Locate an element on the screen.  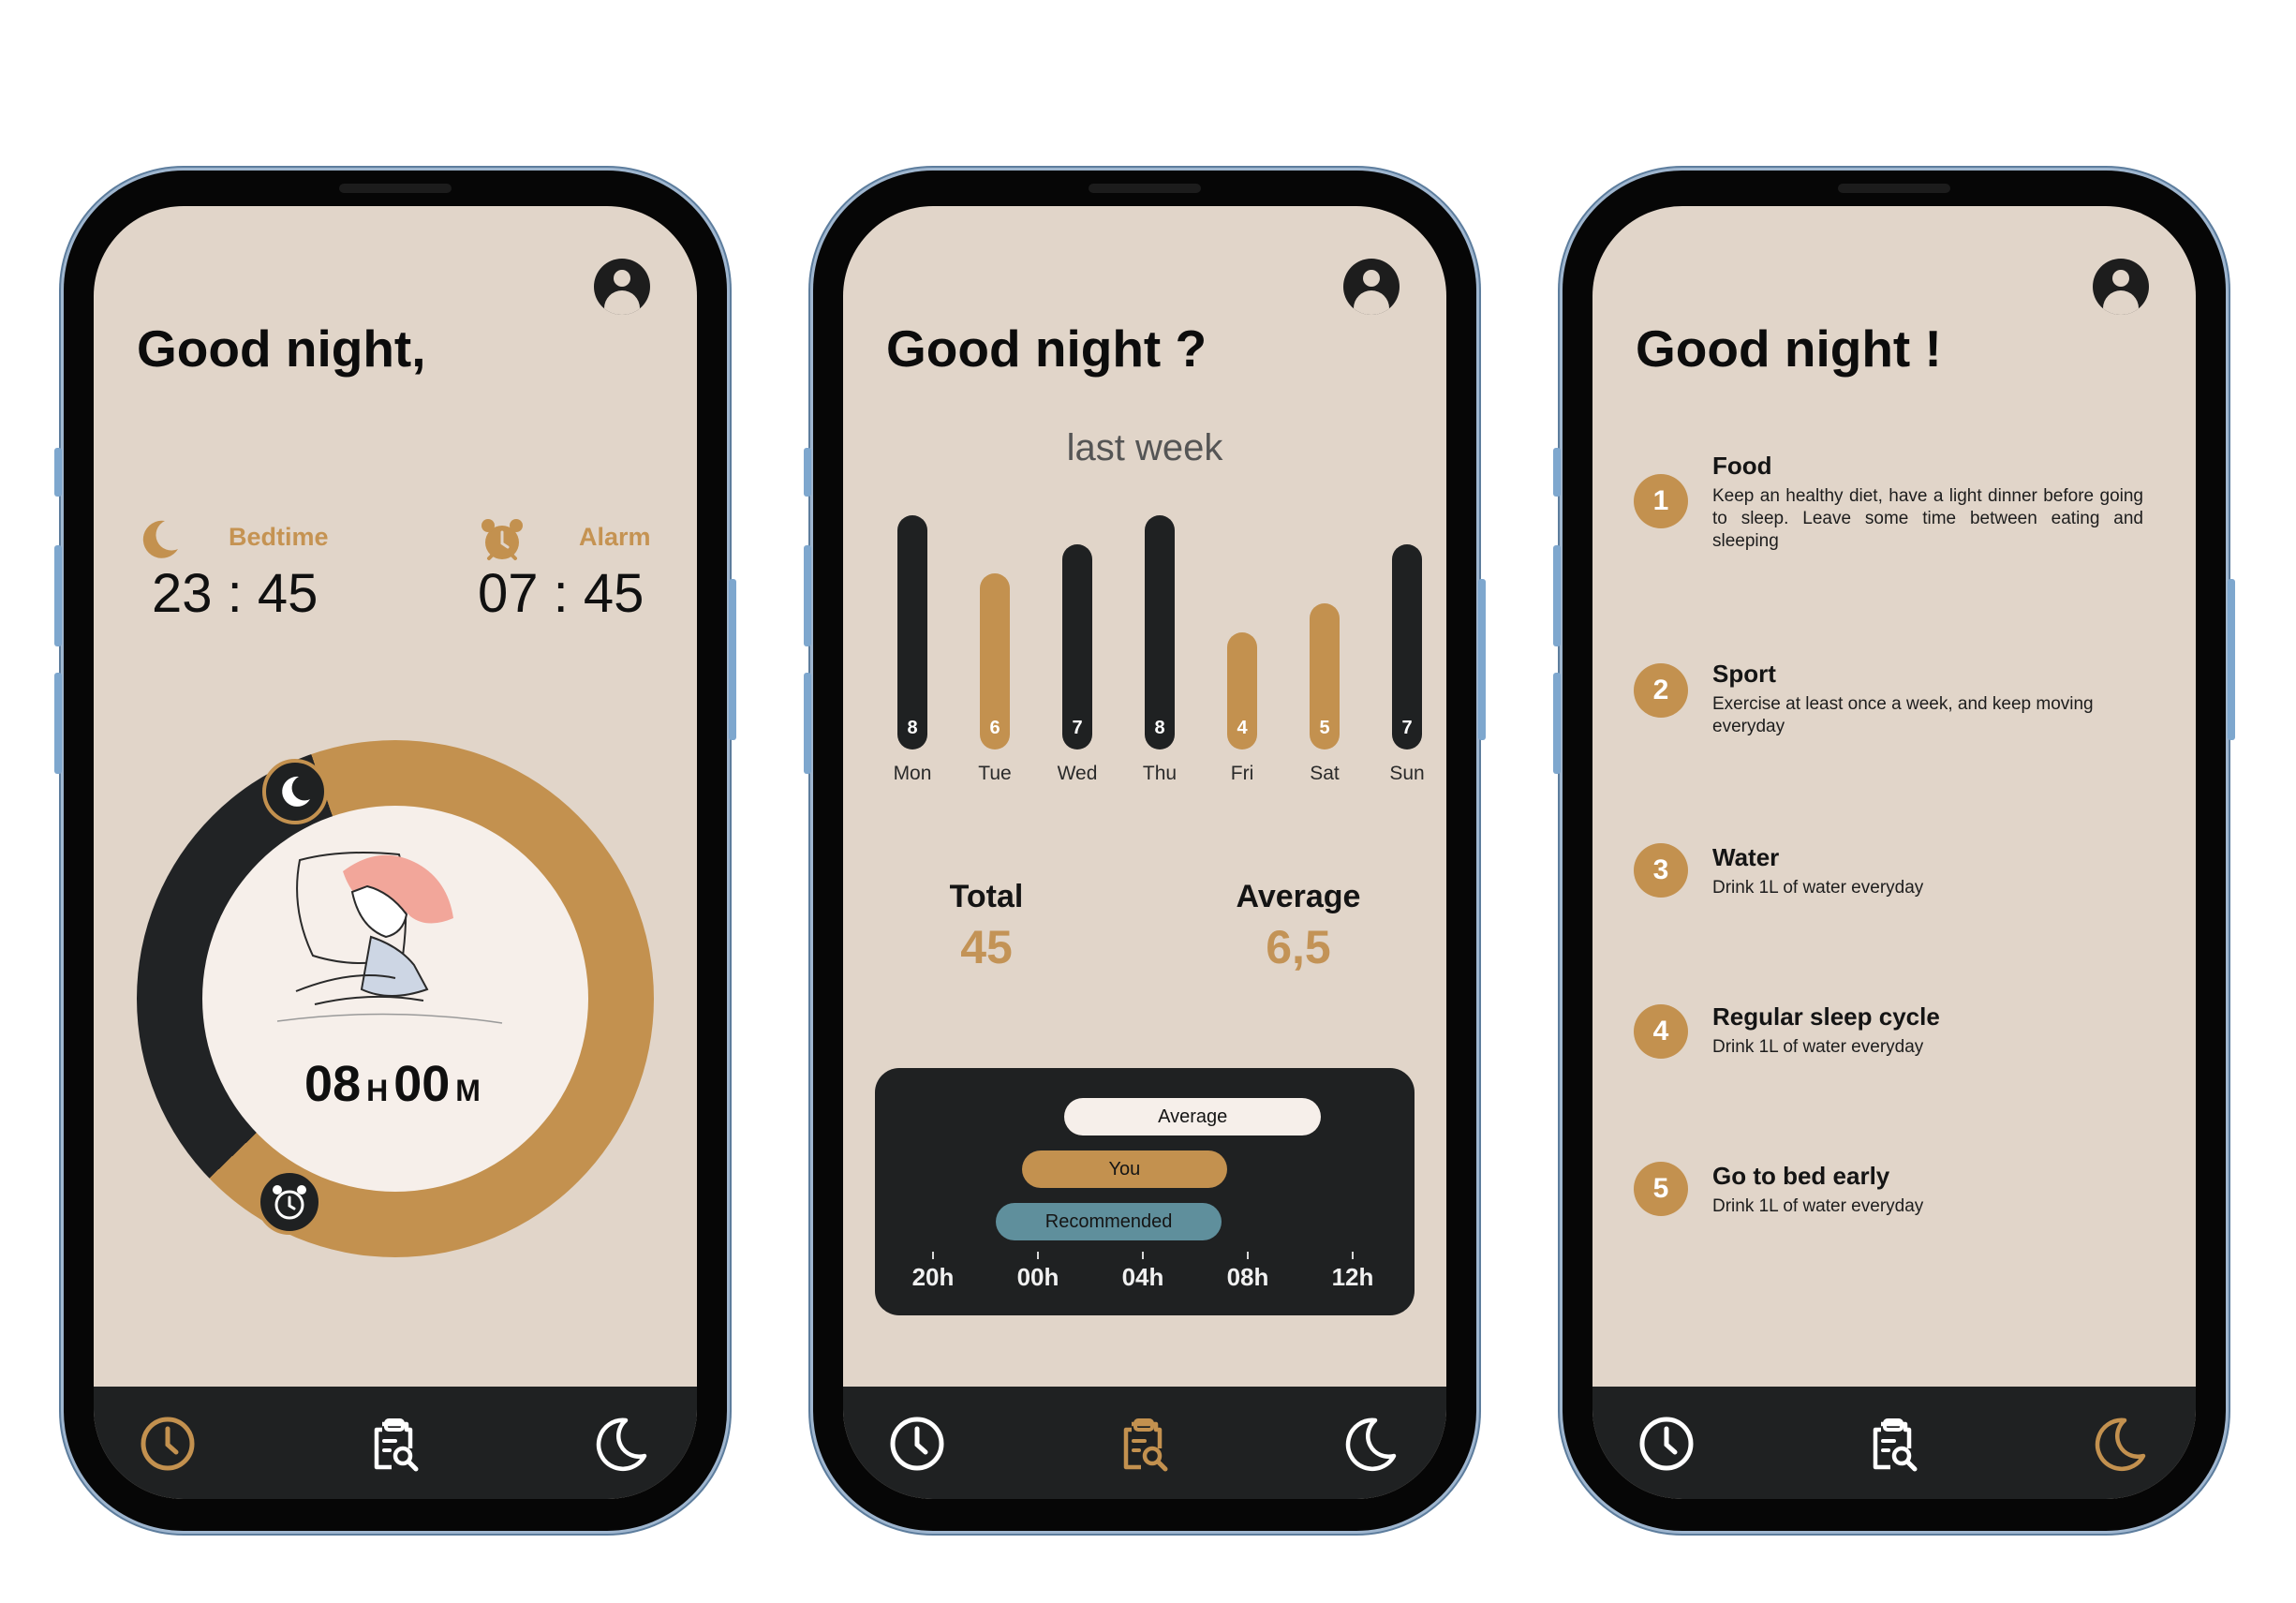
sleep-schedule-comparison: Average You Recommended 20h 00h 04h 08h 12h is located at coordinates (1145, 1191).